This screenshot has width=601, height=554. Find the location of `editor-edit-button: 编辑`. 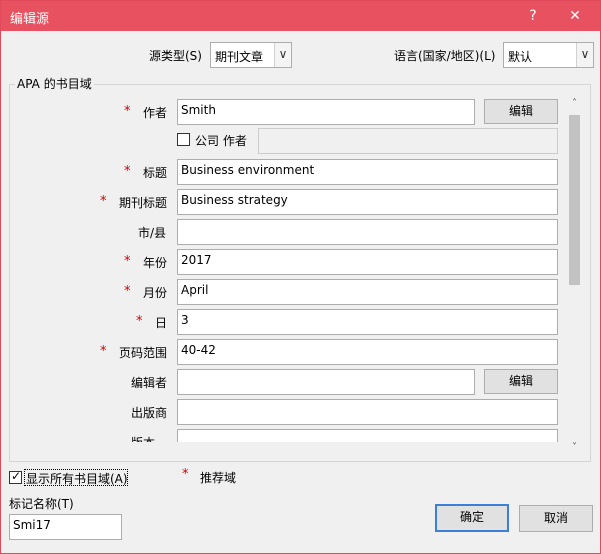

editor-edit-button: 编辑 is located at coordinates (521, 381).